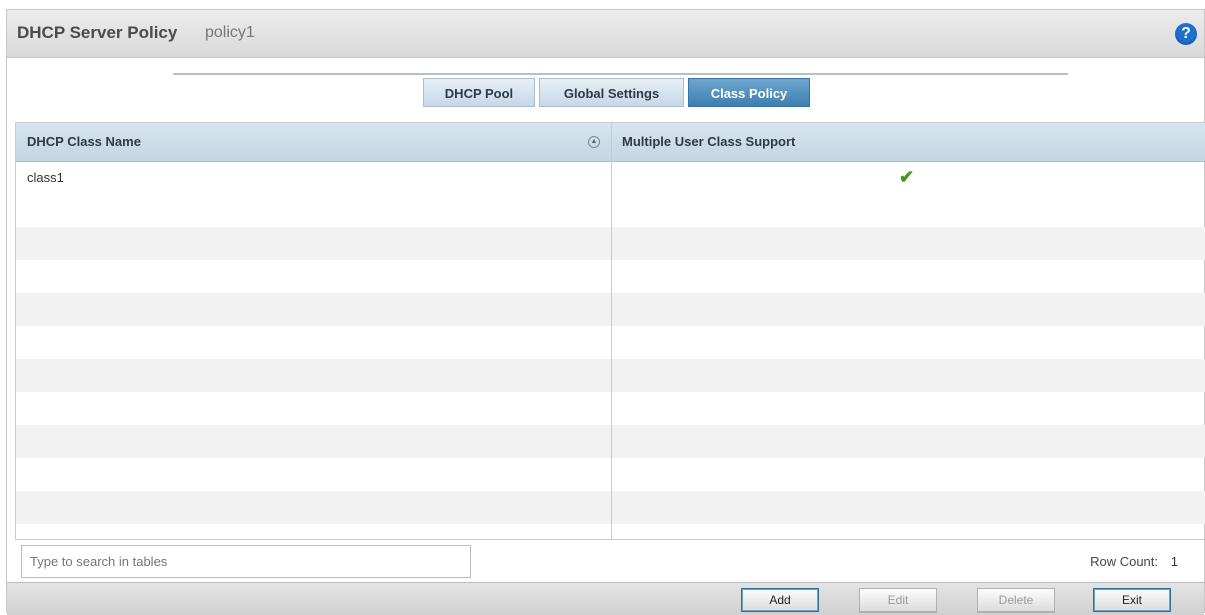 The height and width of the screenshot is (615, 1205). What do you see at coordinates (246, 561) in the screenshot?
I see `table-search-input` at bounding box center [246, 561].